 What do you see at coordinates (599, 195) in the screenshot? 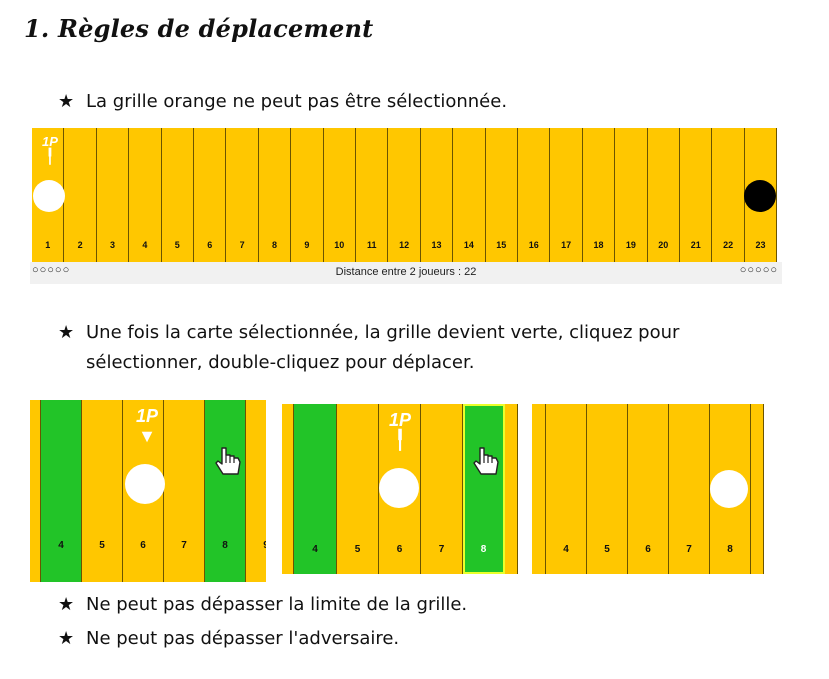
I see `board-cell: 18` at bounding box center [599, 195].